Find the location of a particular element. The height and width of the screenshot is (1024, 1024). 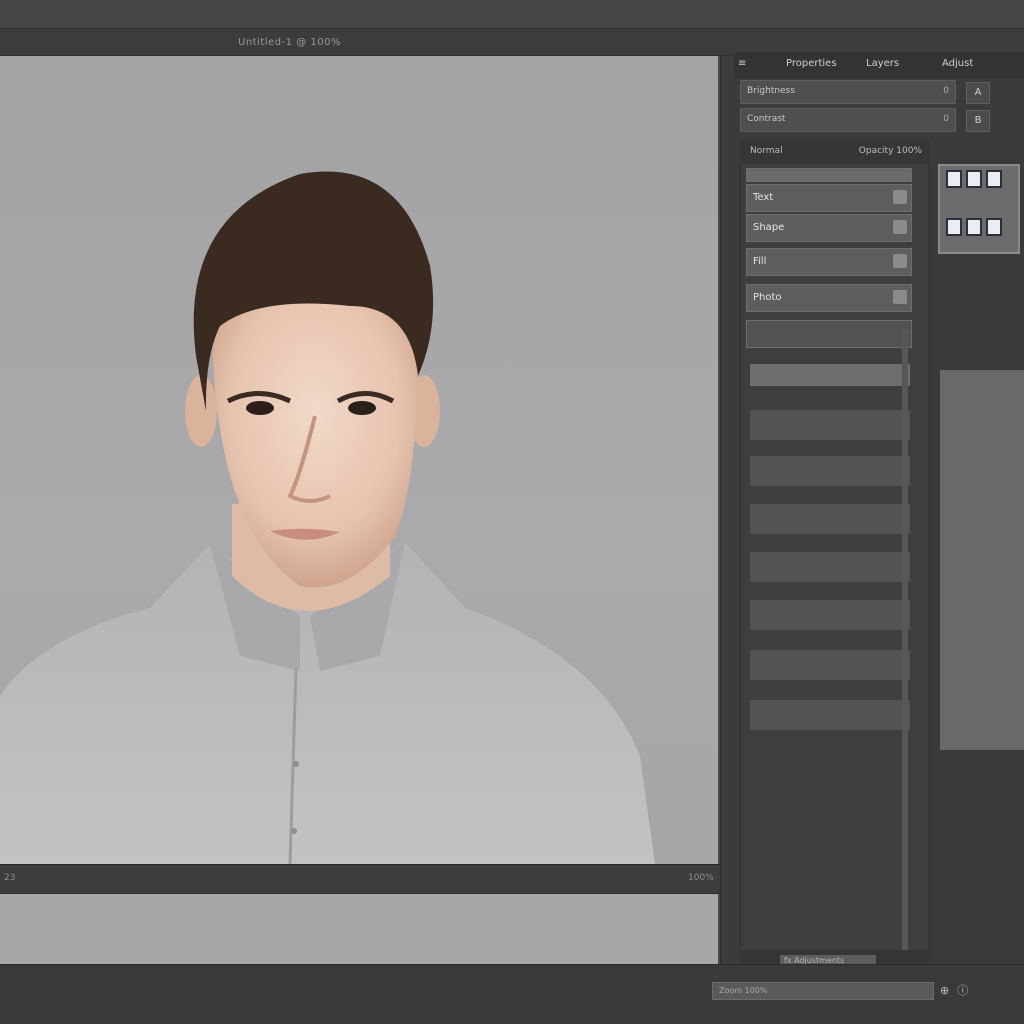

side-button-a: A is located at coordinates (978, 93).